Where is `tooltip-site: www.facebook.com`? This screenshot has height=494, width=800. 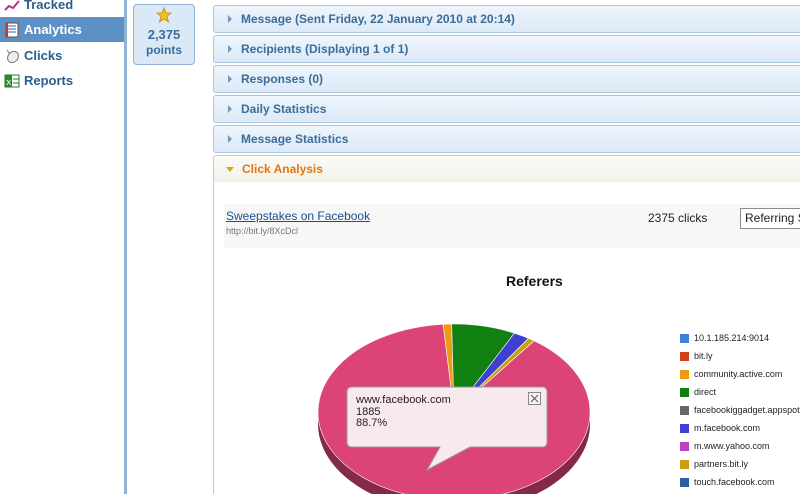
tooltip-site: www.facebook.com is located at coordinates (403, 400).